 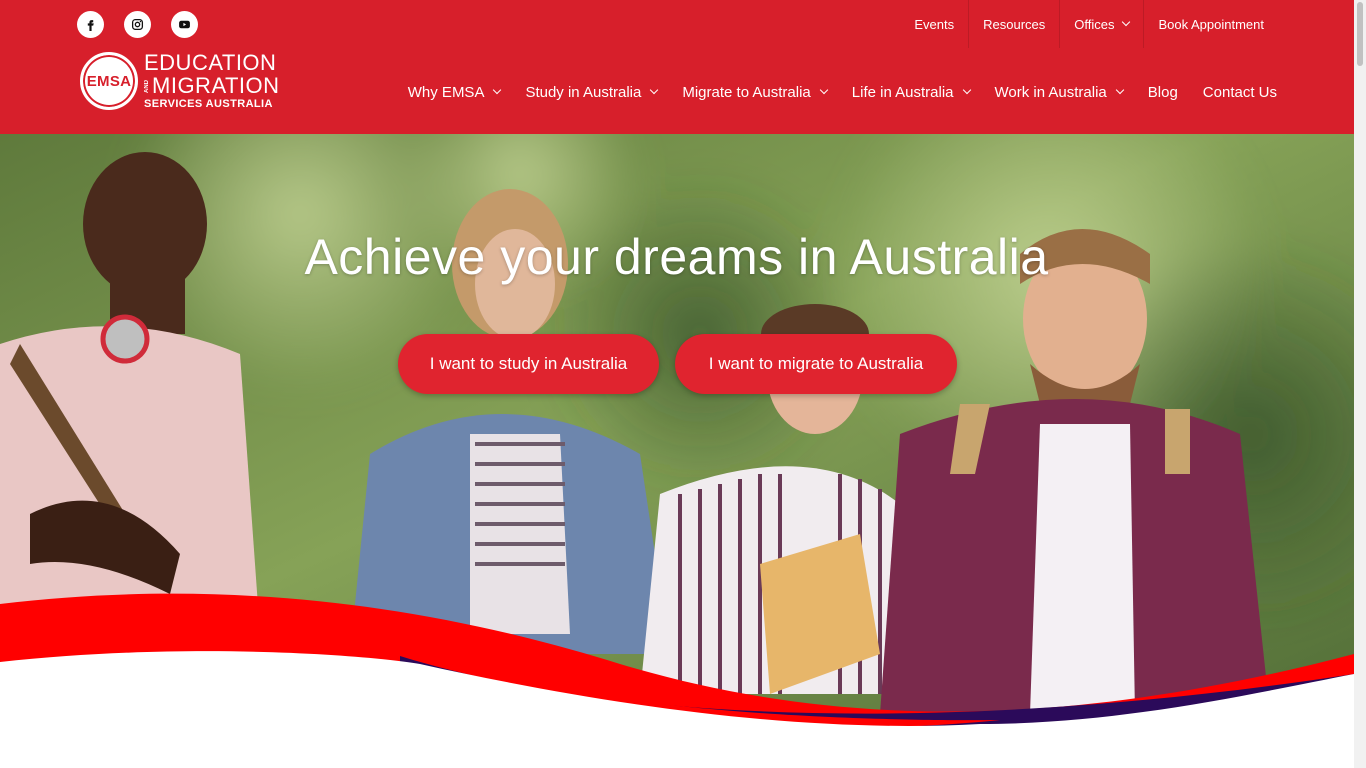 I want to click on nav-why-emsa: Why EMSA, so click(x=455, y=92).